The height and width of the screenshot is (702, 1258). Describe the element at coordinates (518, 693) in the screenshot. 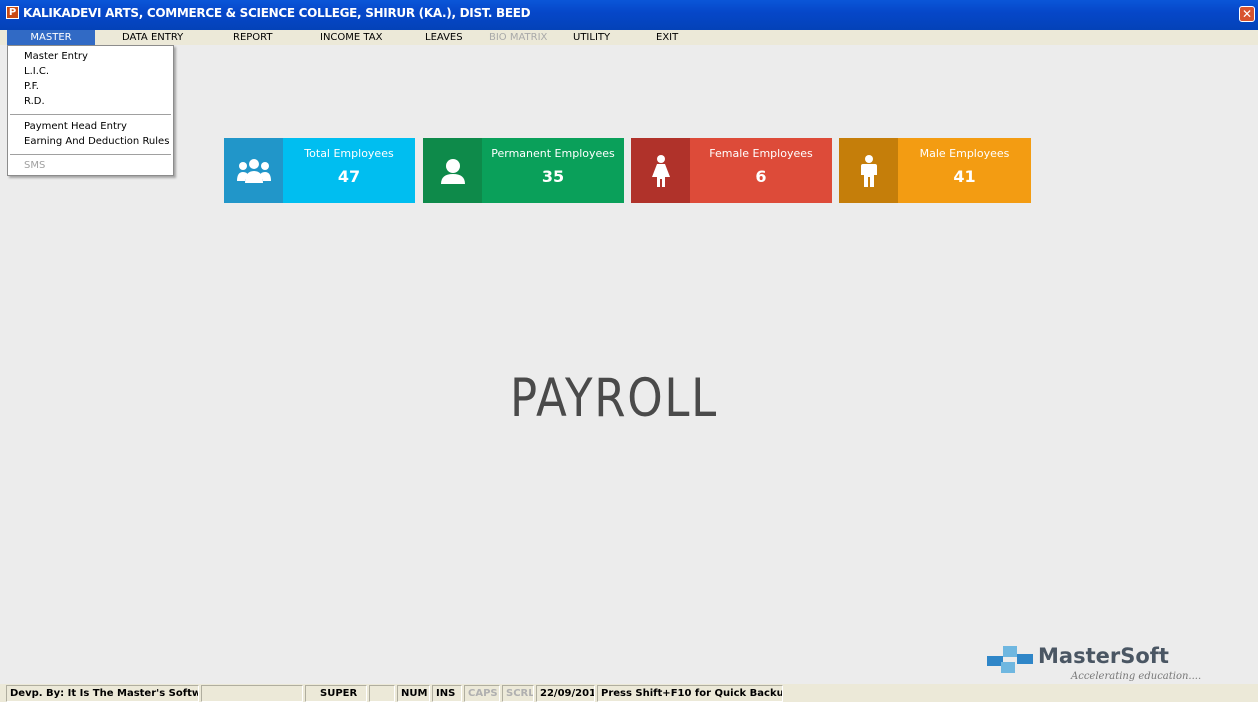

I see `status-scrl: SCRL` at that location.